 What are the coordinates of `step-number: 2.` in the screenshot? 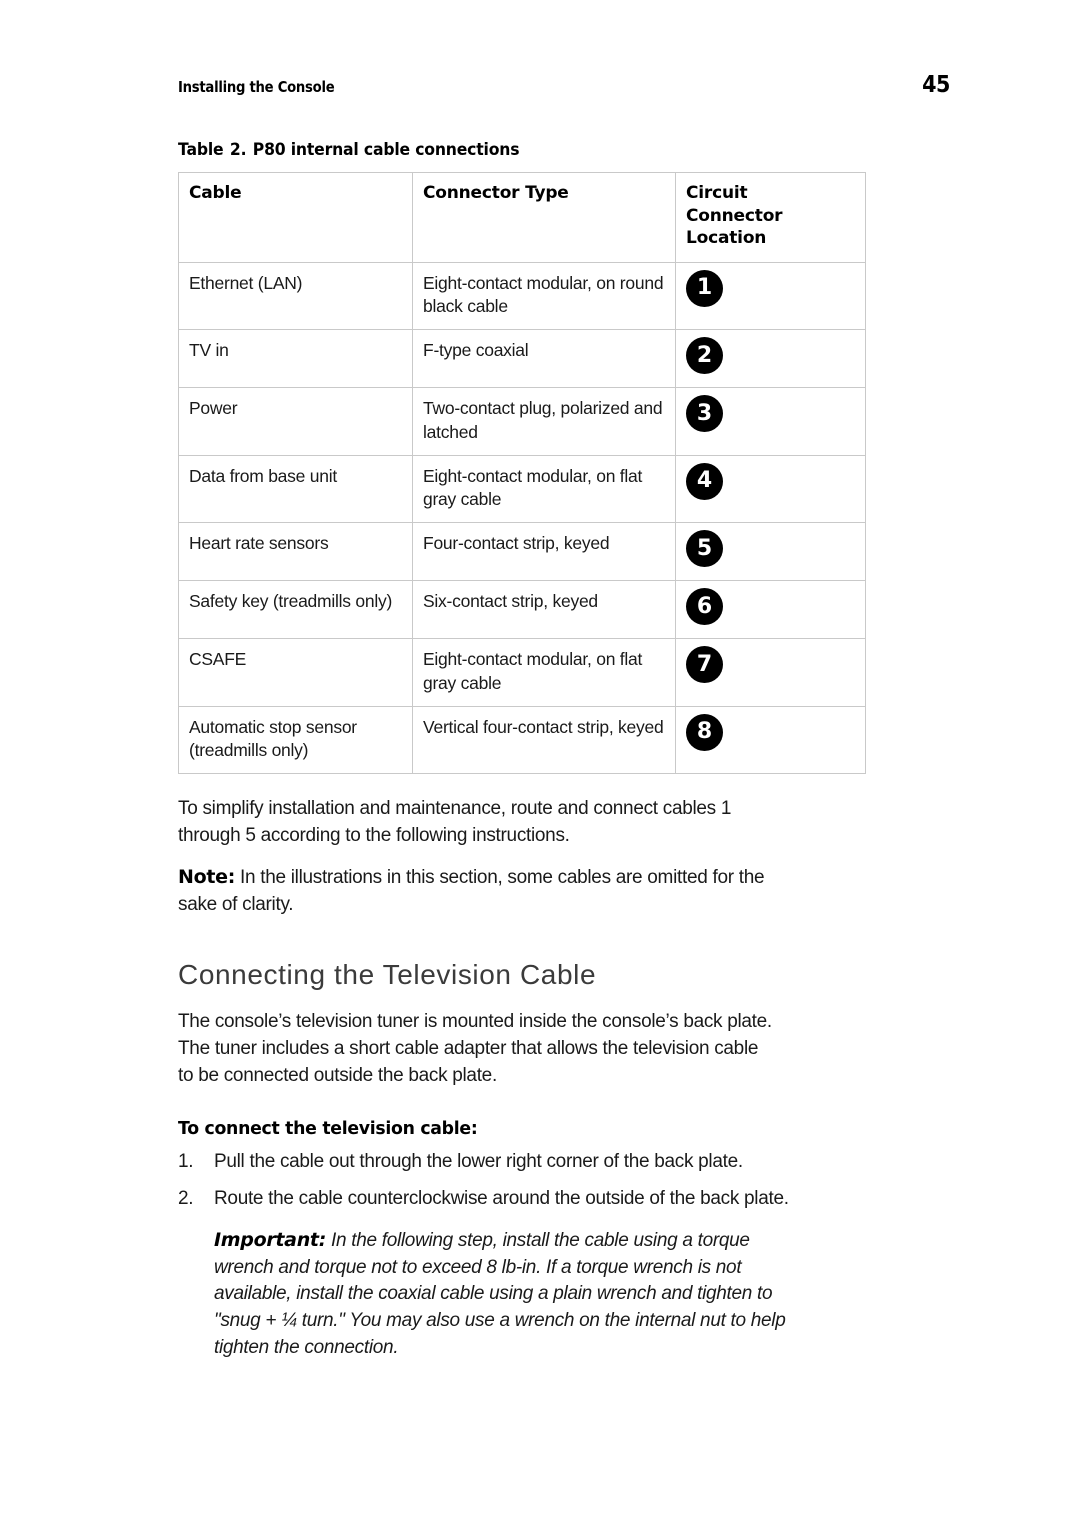 It's located at (186, 1199).